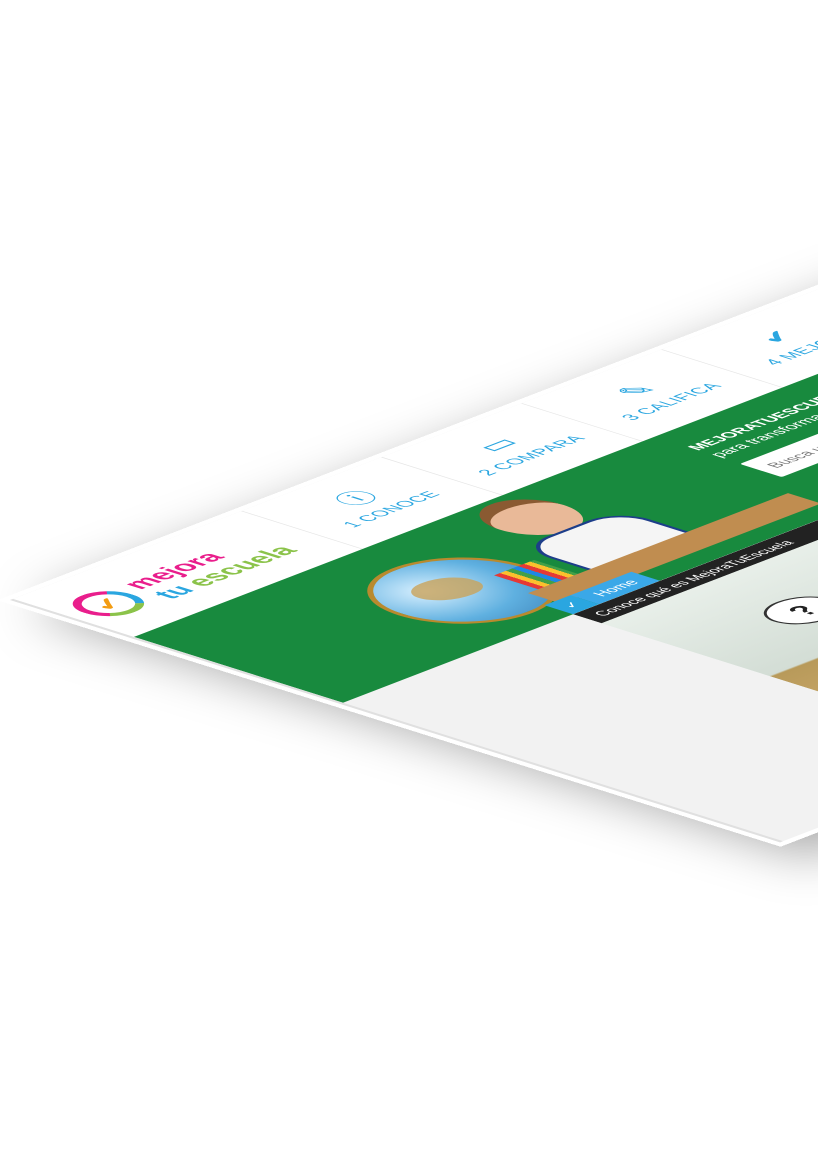 This screenshot has width=818, height=1163. I want to click on info-icon: ⓘ, so click(357, 498).